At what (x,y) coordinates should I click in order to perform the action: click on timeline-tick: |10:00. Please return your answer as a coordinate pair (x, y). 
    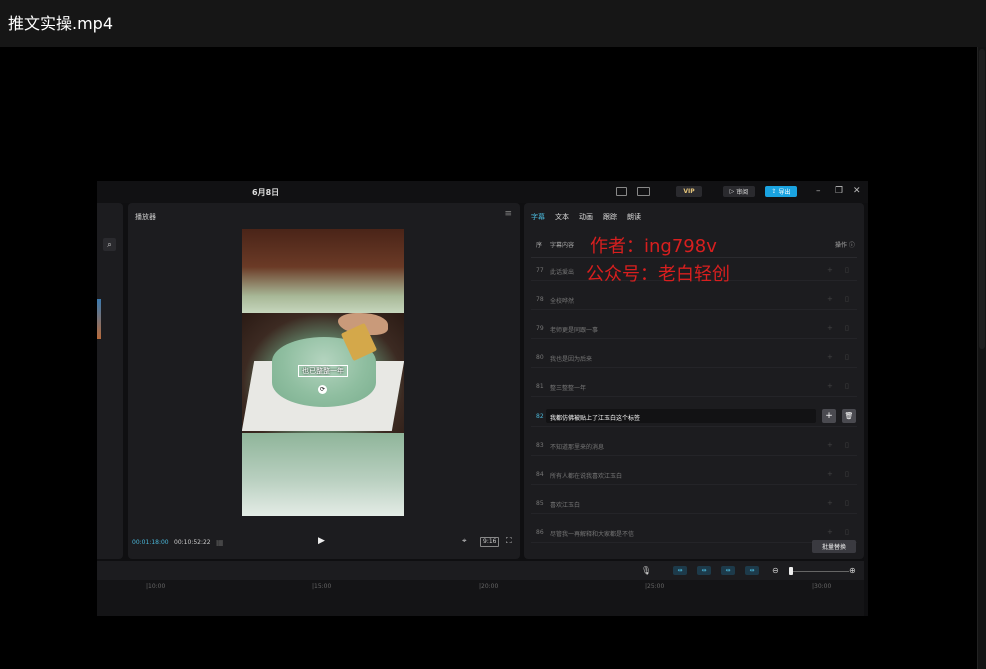
    Looking at the image, I should click on (156, 586).